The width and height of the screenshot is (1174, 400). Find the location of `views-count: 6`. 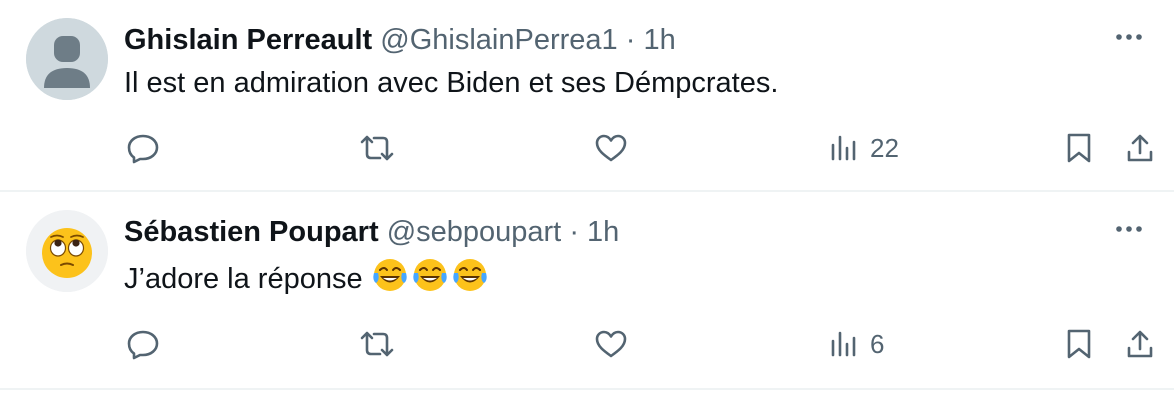

views-count: 6 is located at coordinates (877, 343).